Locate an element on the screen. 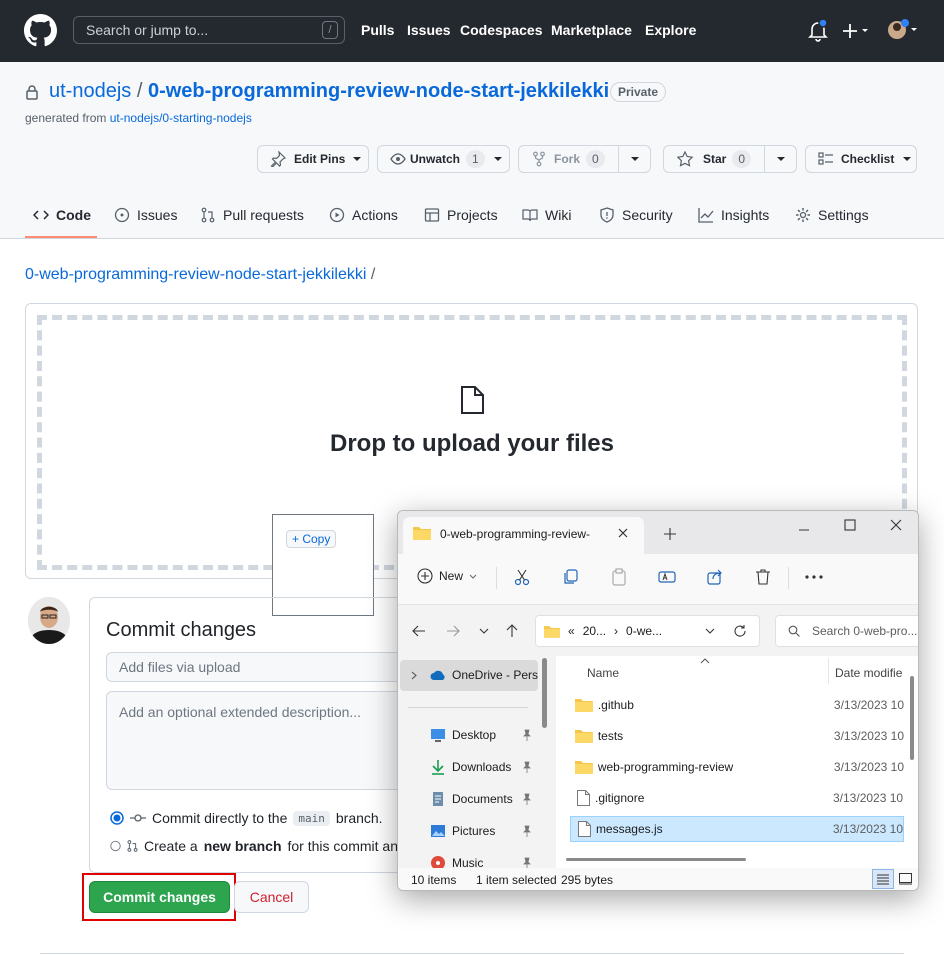 The width and height of the screenshot is (944, 955). radio-unselected-icon is located at coordinates (115, 846).